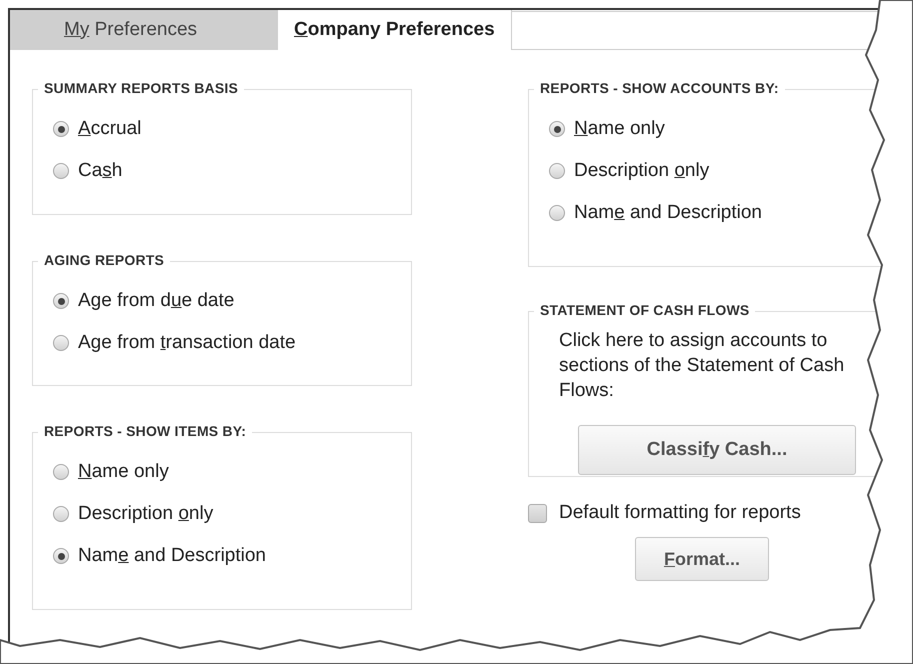  Describe the element at coordinates (537, 513) in the screenshot. I see `checkbox` at that location.